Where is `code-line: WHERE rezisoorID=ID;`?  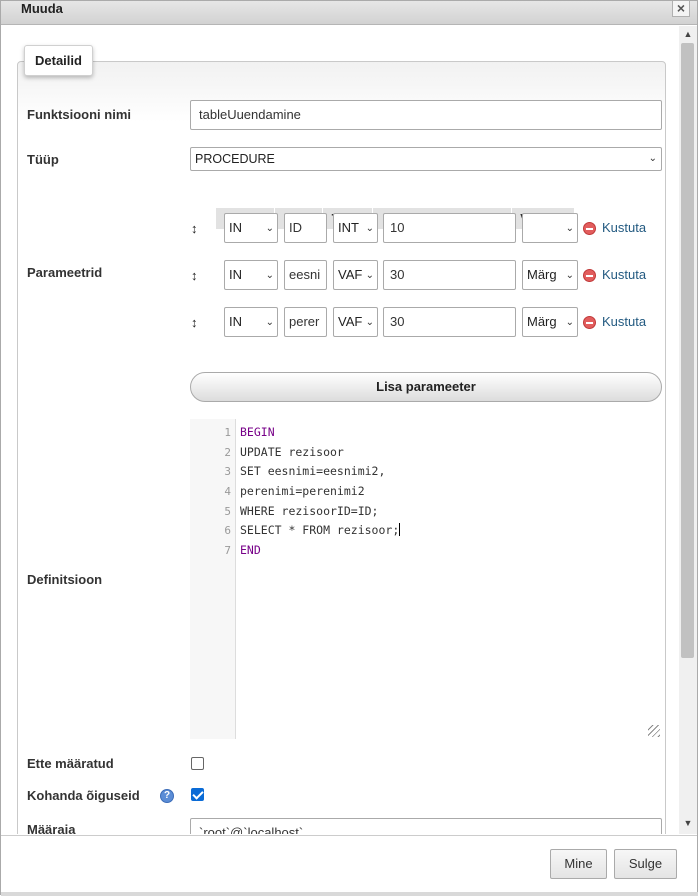
code-line: WHERE rezisoorID=ID; is located at coordinates (309, 511).